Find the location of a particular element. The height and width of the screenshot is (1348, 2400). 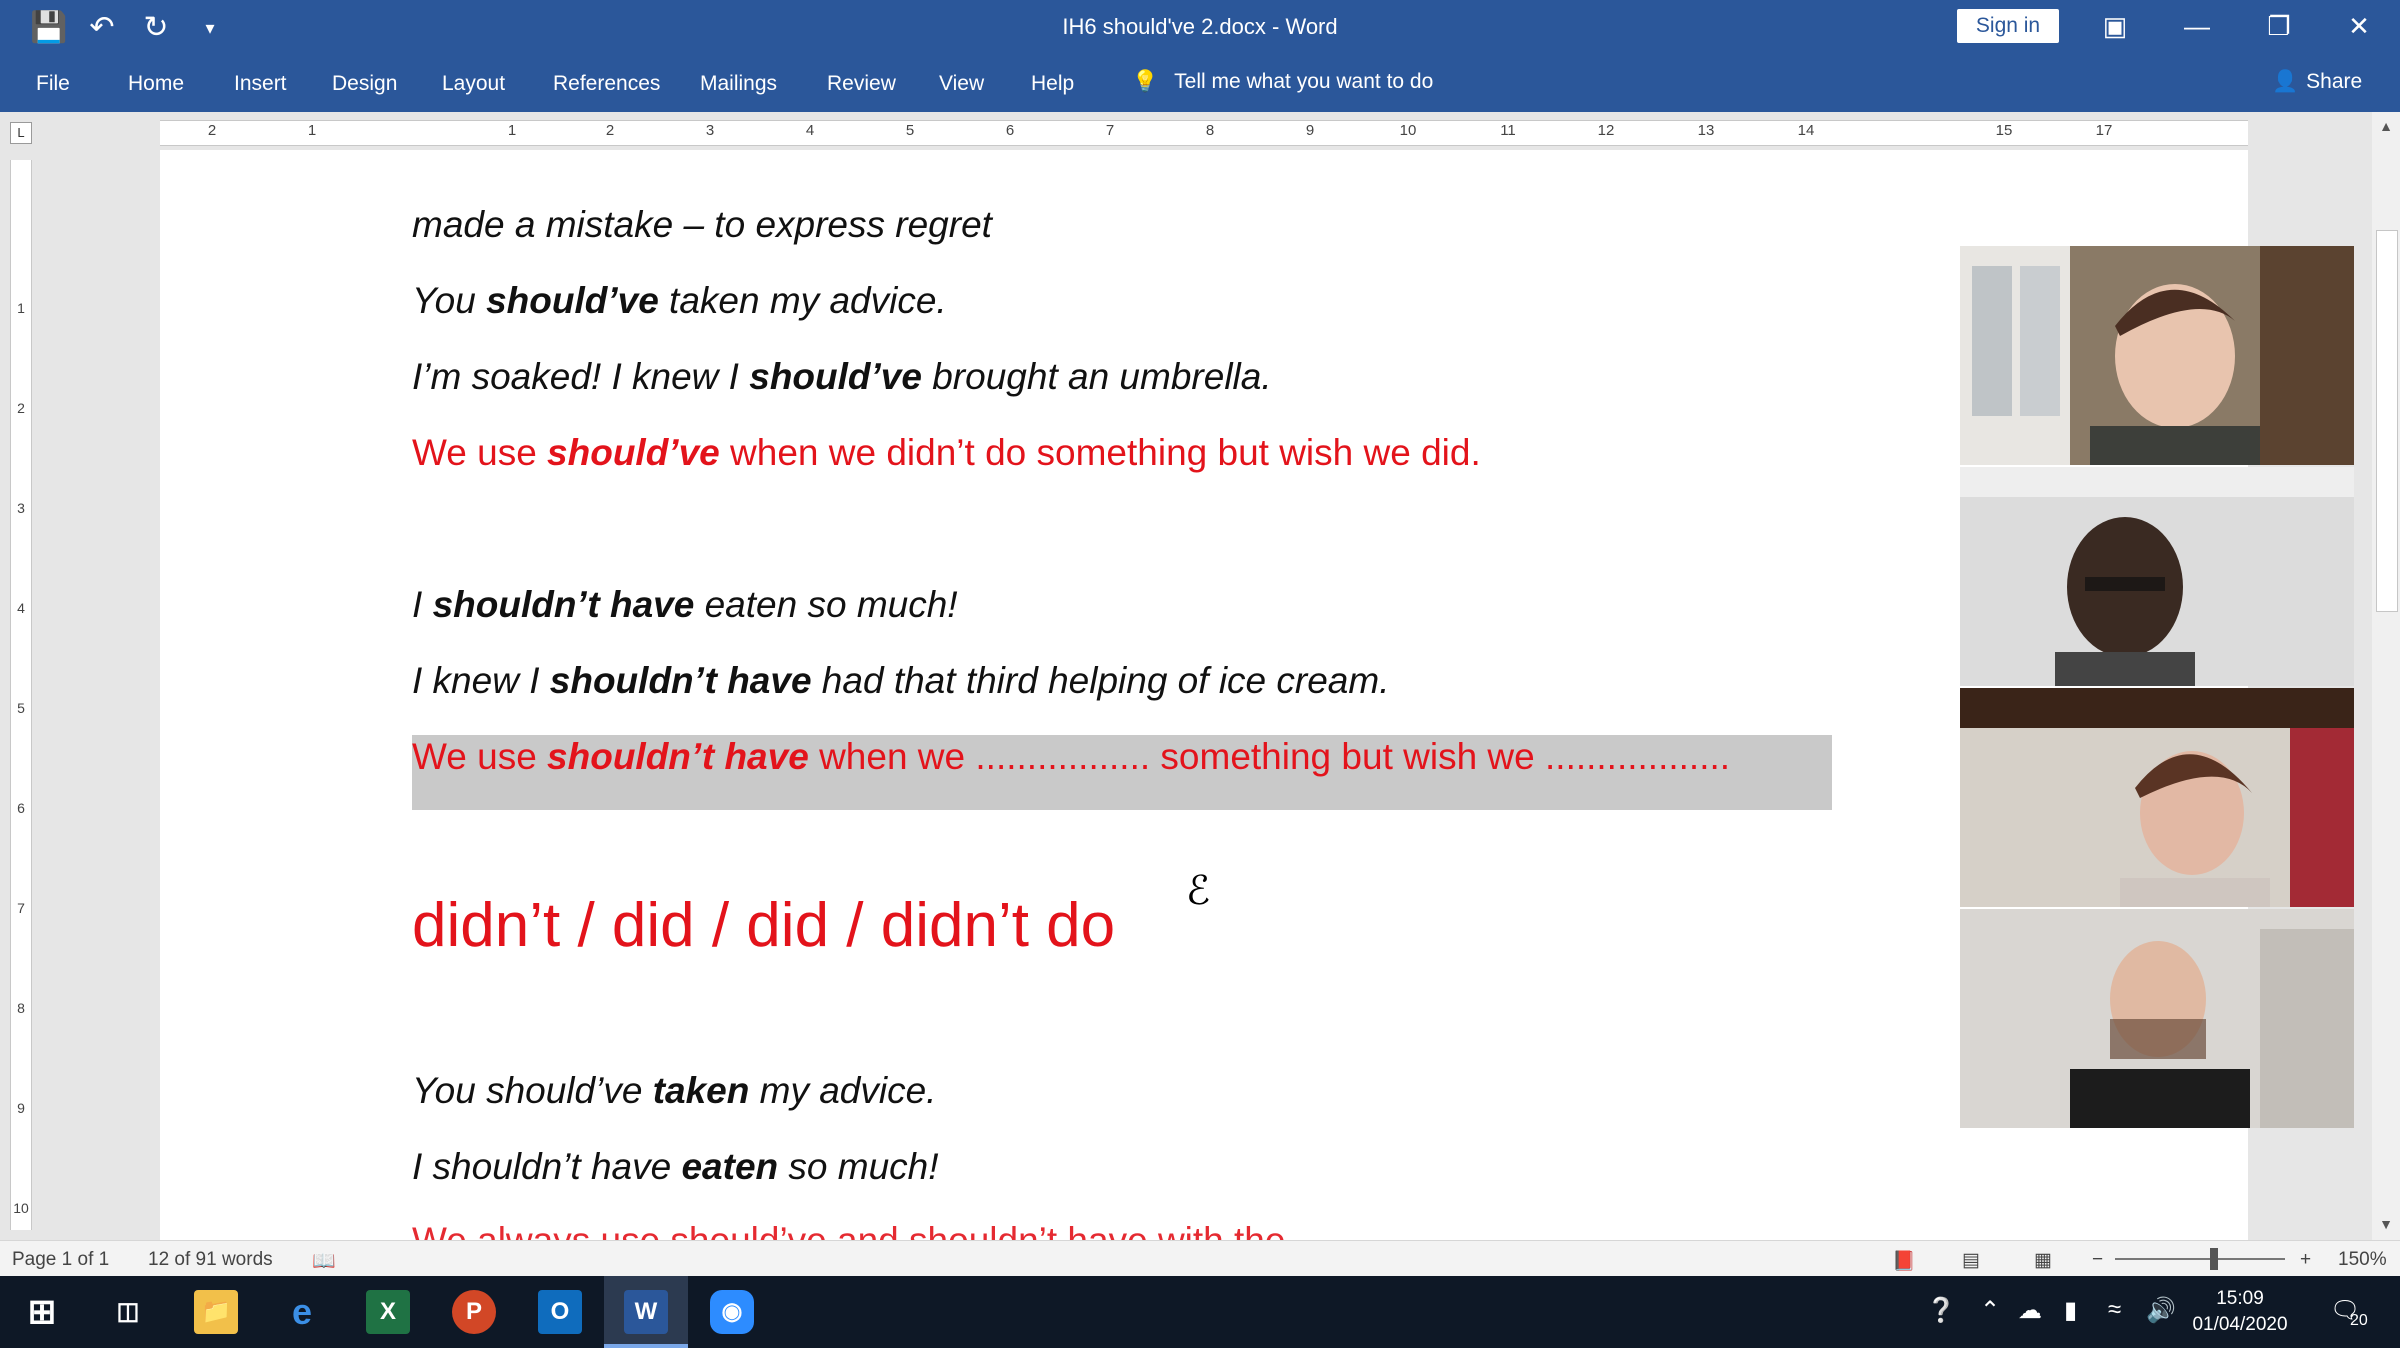

scrollbar-thumb is located at coordinates (2387, 421).